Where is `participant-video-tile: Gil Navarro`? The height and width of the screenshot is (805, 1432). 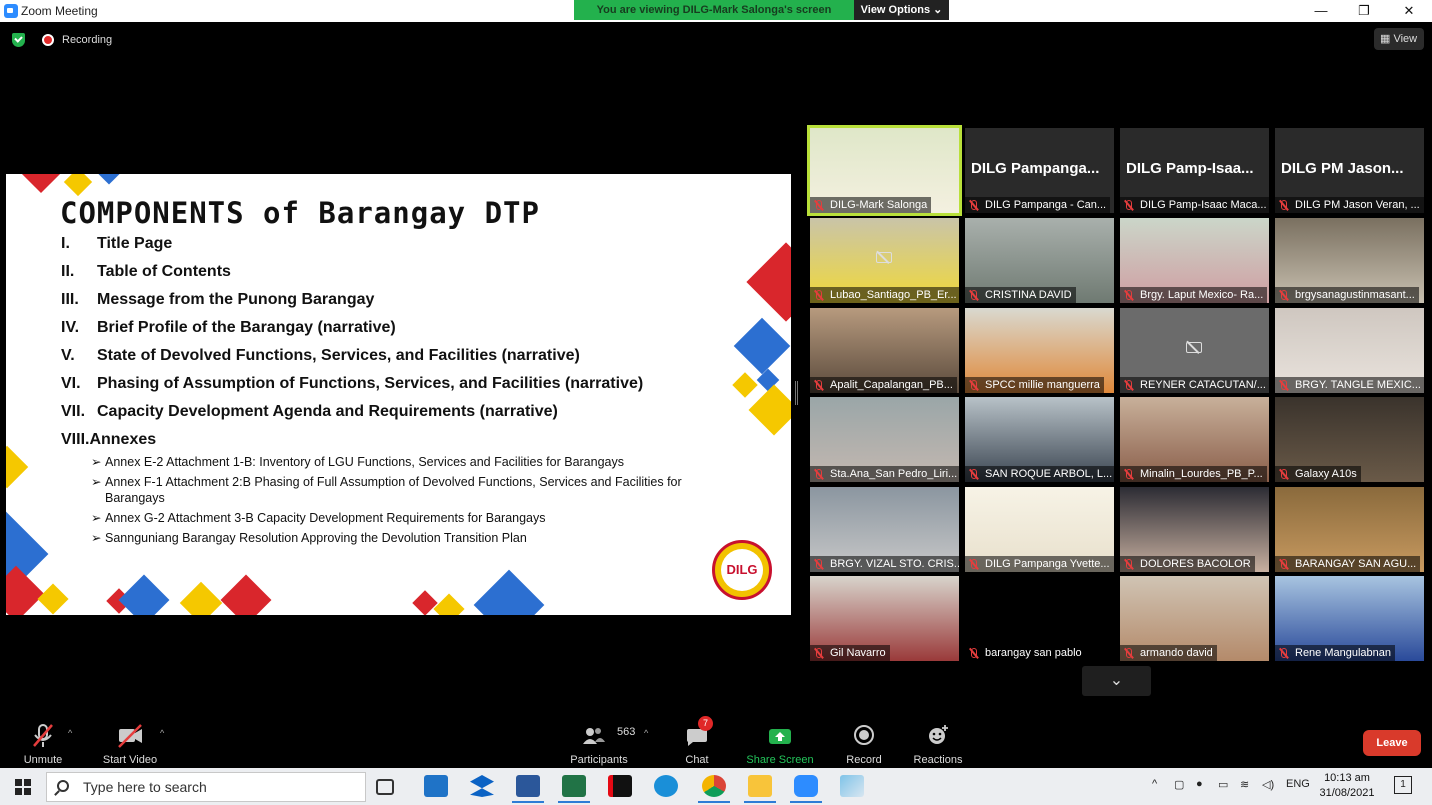
participant-video-tile: Gil Navarro is located at coordinates (884, 618).